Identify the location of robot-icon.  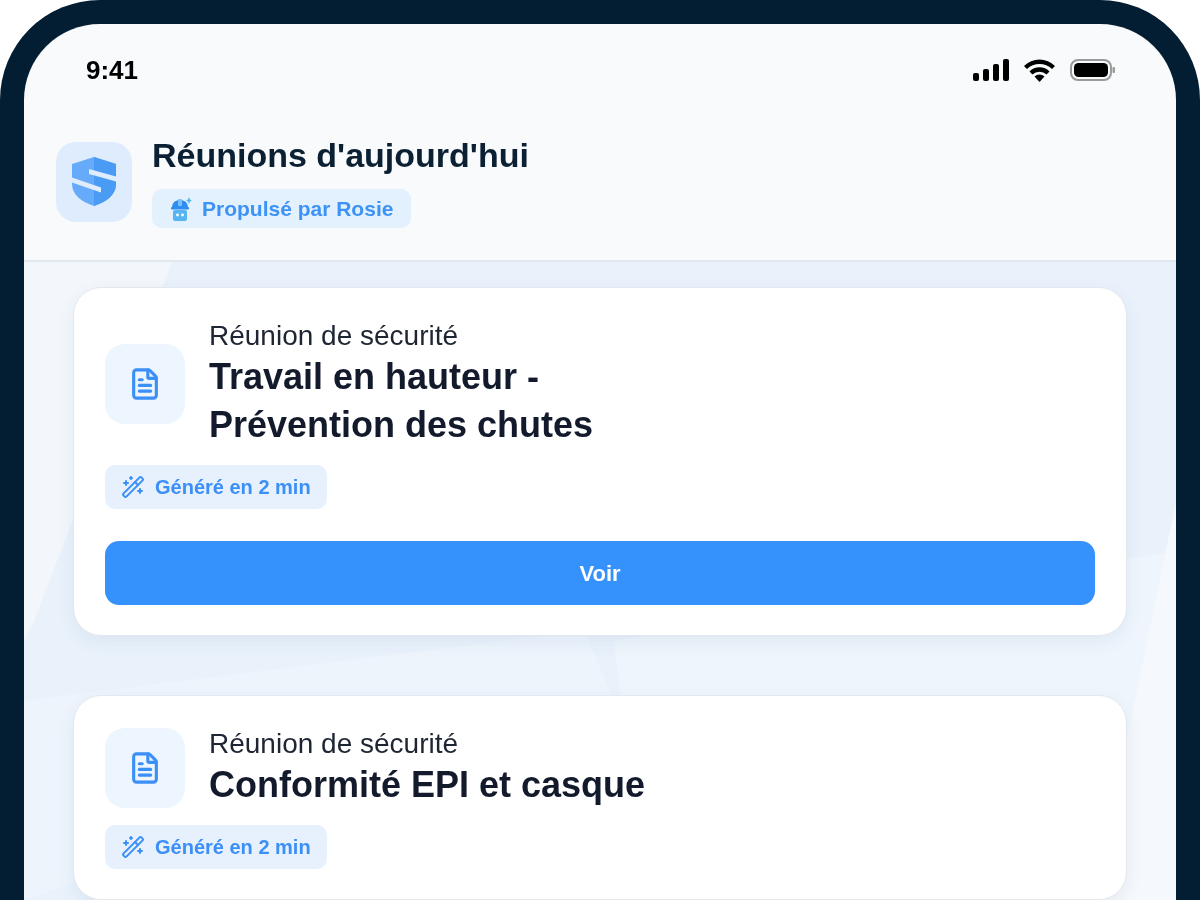
(181, 208).